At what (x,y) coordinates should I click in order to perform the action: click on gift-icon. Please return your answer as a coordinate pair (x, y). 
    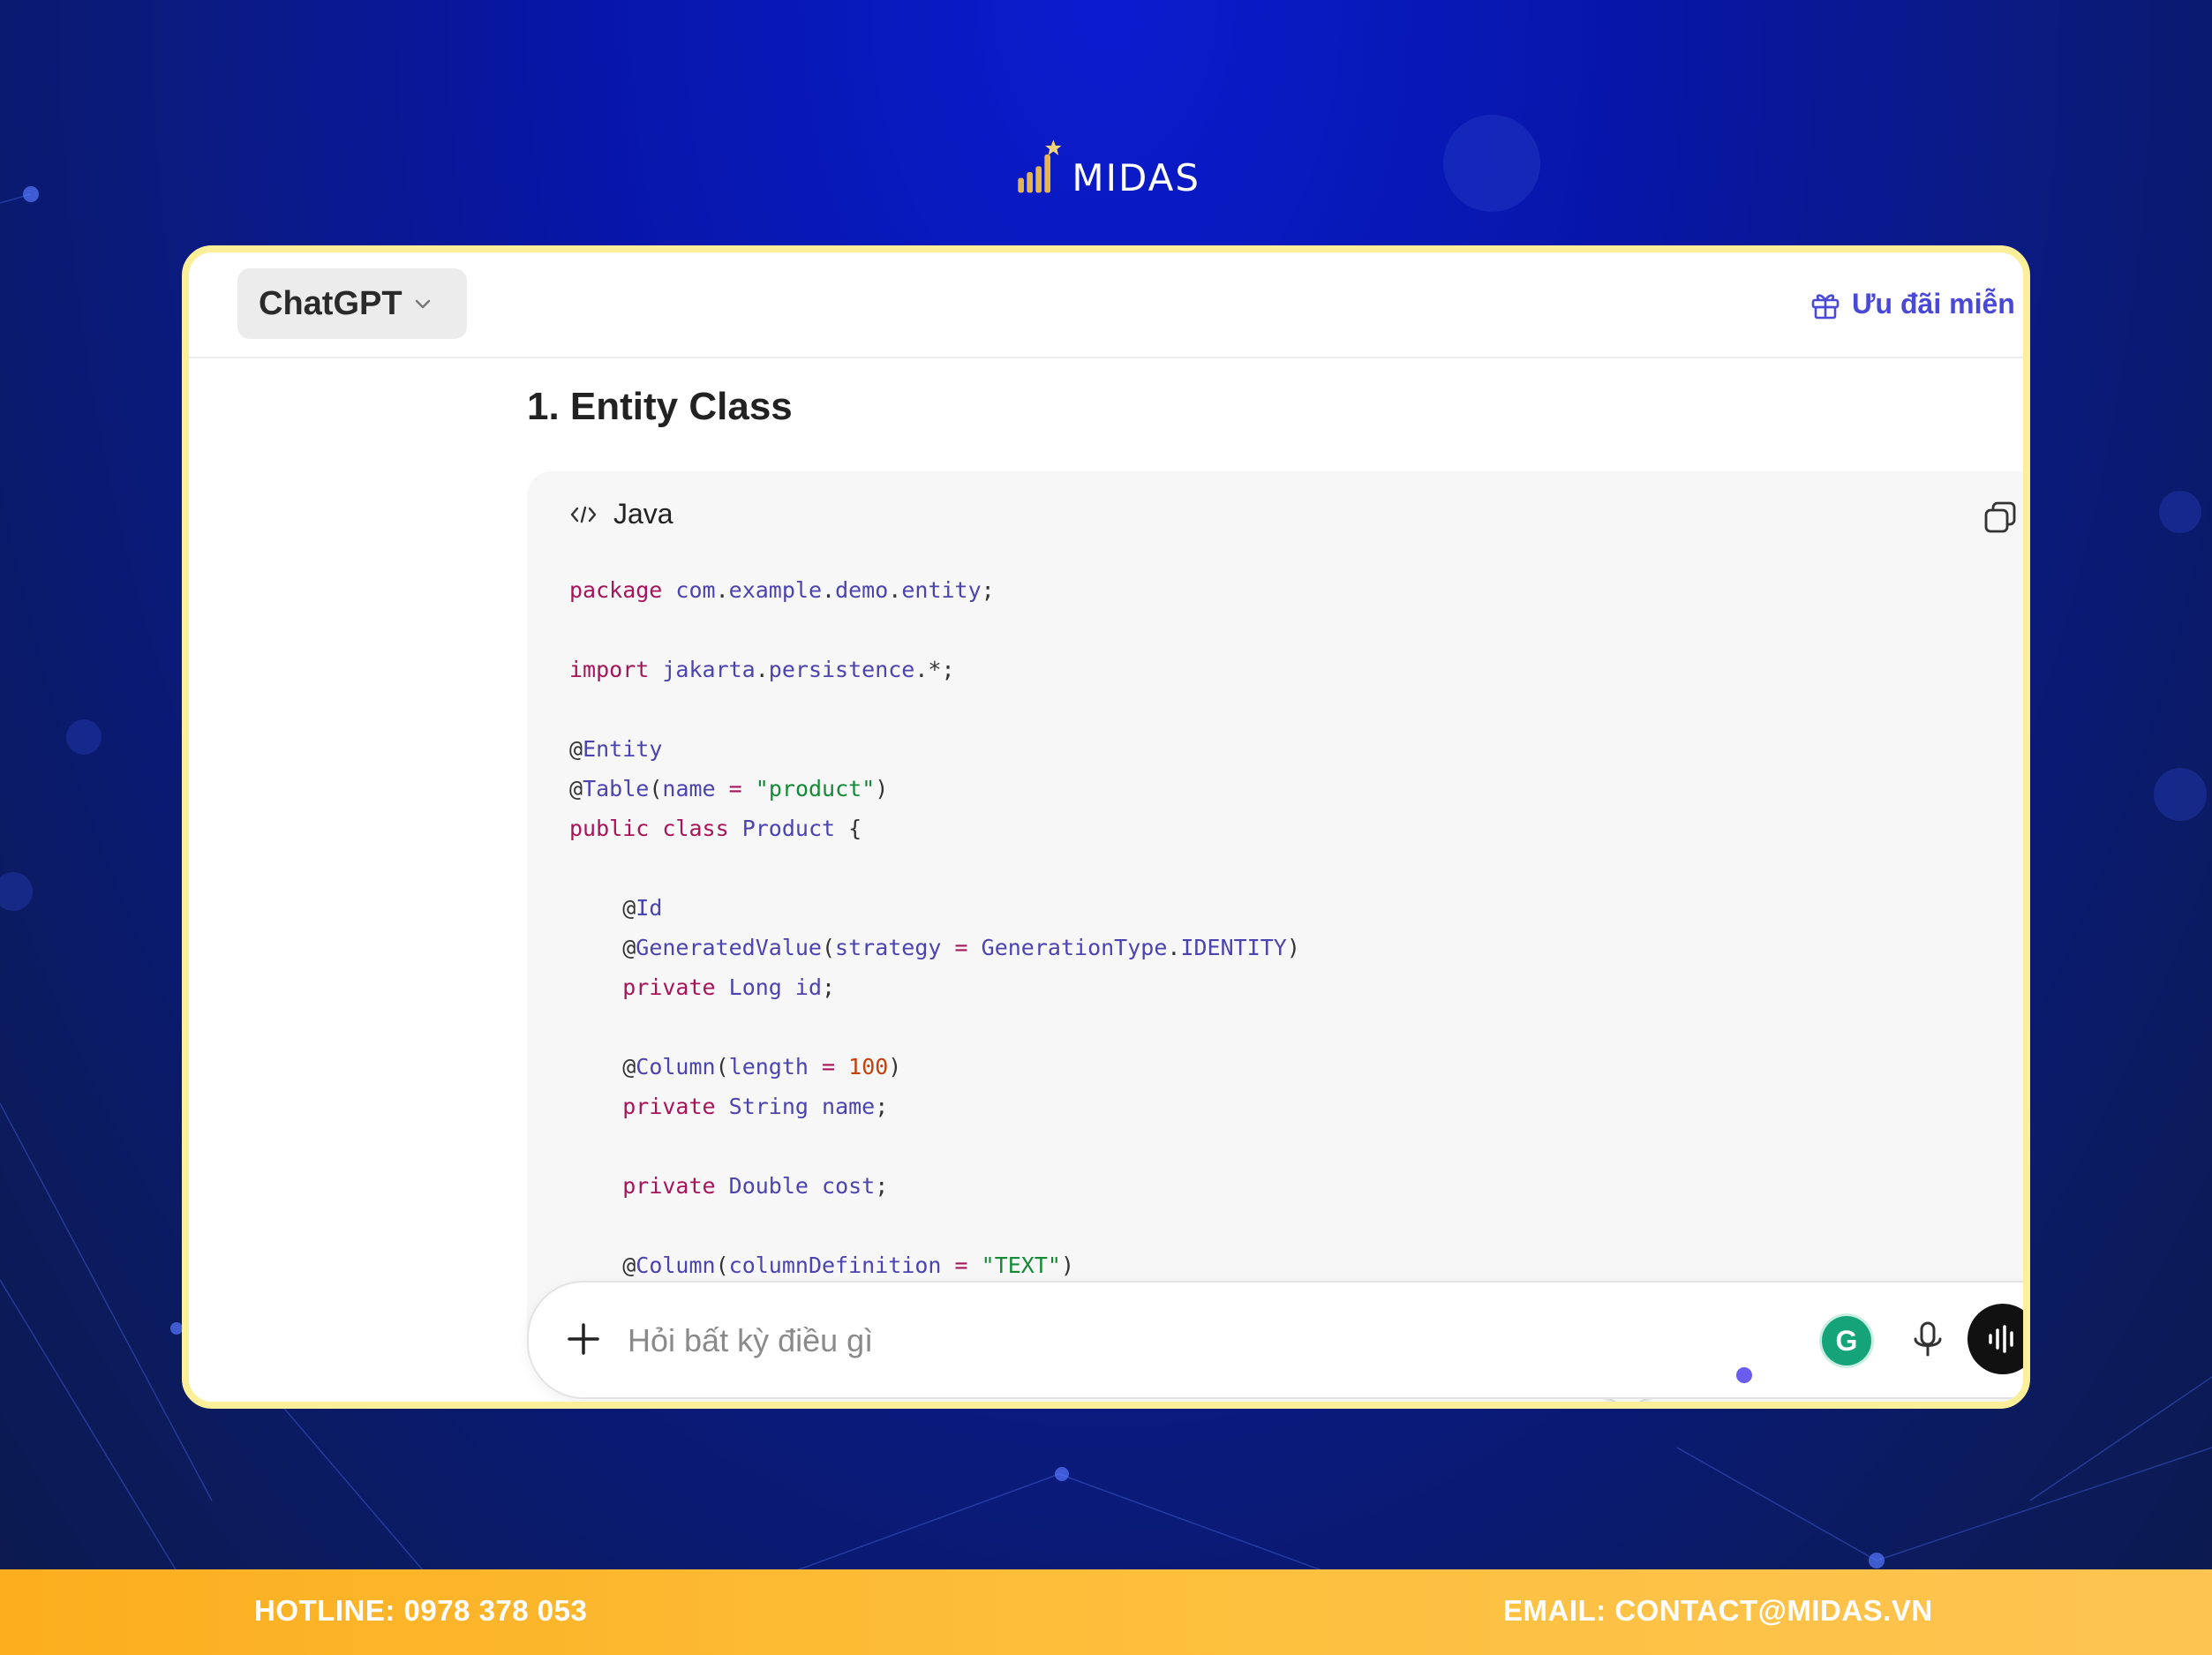
    Looking at the image, I should click on (1825, 306).